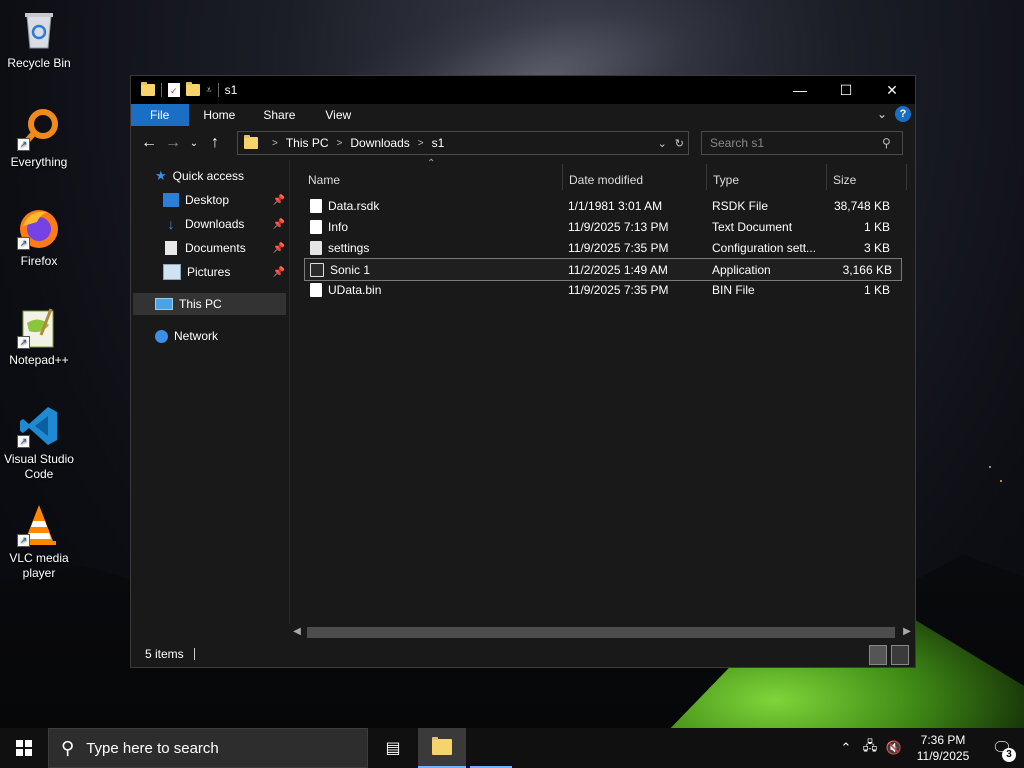  I want to click on search-icon: ⚲, so click(68, 747).